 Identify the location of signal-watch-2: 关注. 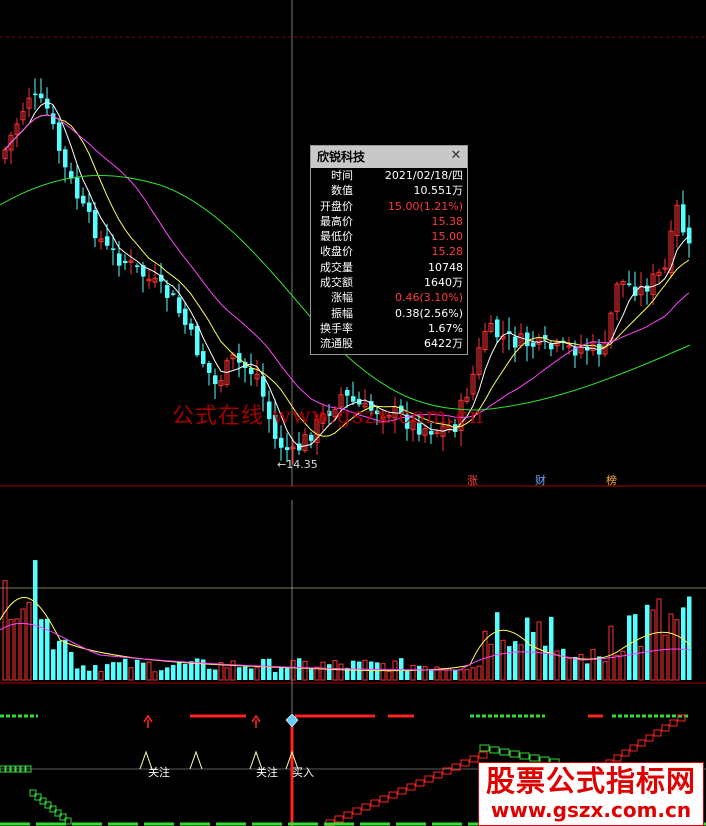
(267, 772).